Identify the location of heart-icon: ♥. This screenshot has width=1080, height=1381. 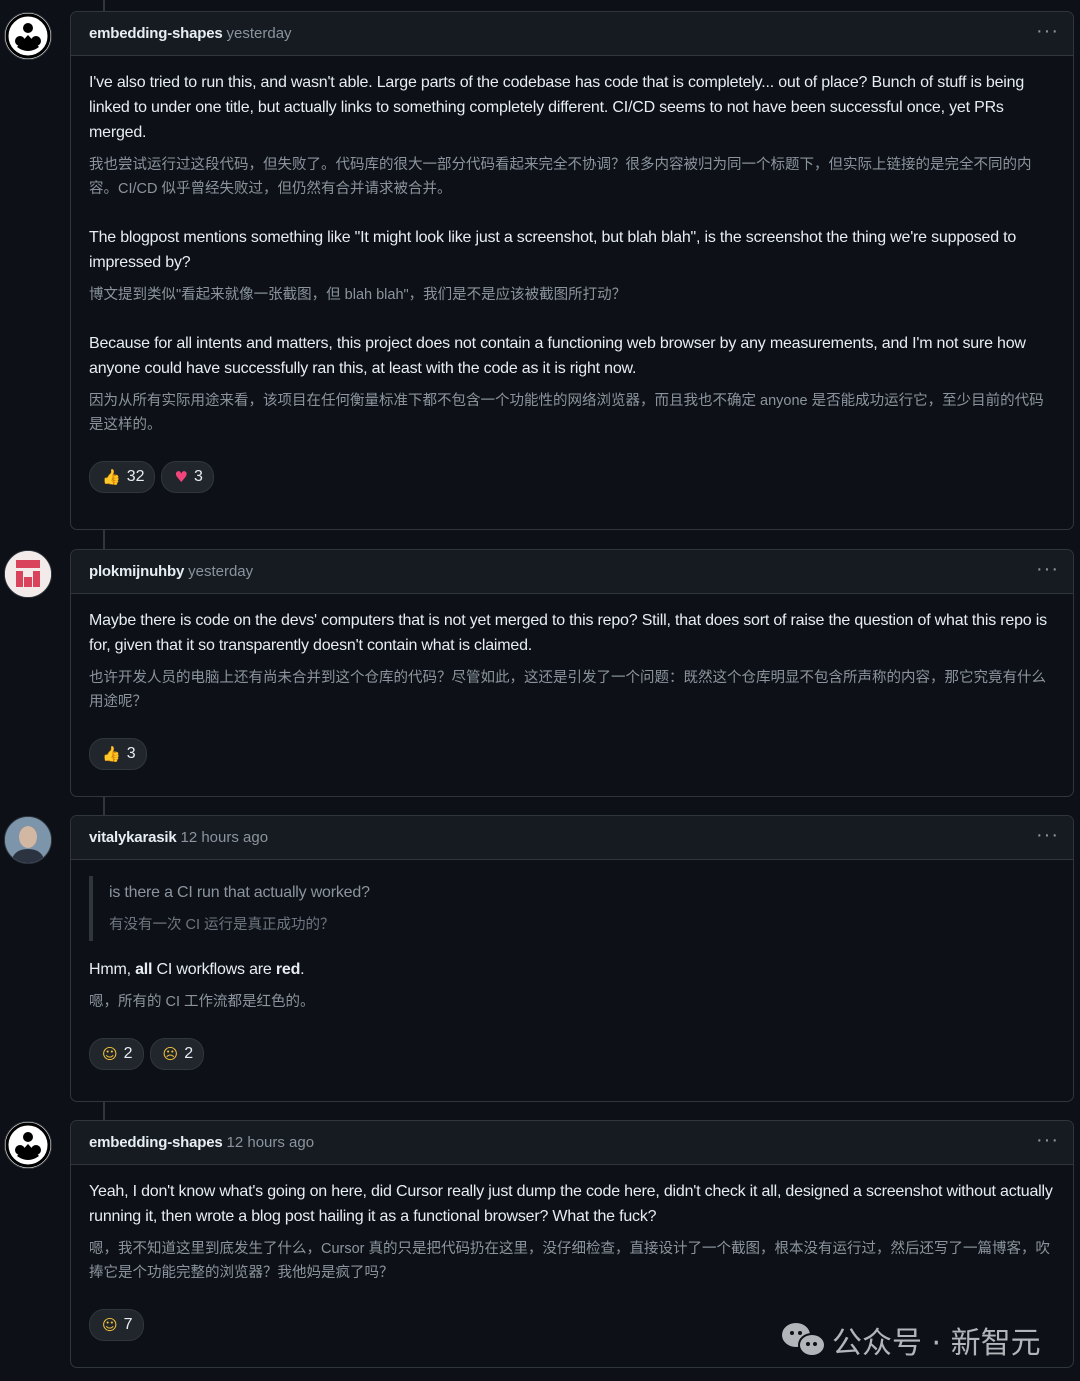
(181, 477).